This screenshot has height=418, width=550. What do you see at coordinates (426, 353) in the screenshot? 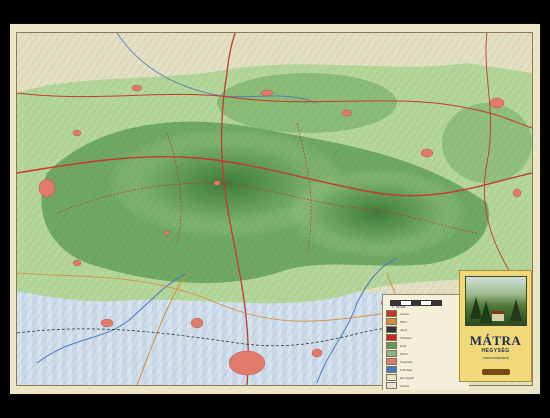
I see `legend-item: Szőlő` at bounding box center [426, 353].